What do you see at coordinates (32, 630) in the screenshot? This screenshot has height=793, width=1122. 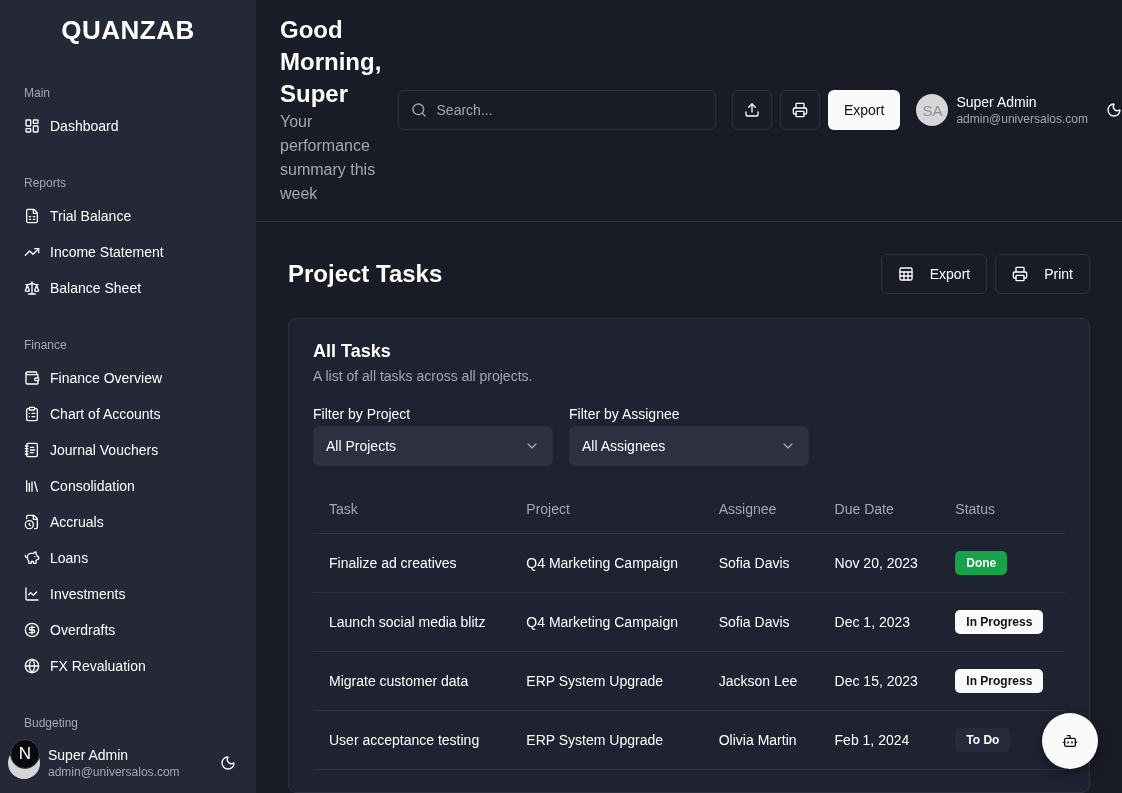 I see `dollar-icon` at bounding box center [32, 630].